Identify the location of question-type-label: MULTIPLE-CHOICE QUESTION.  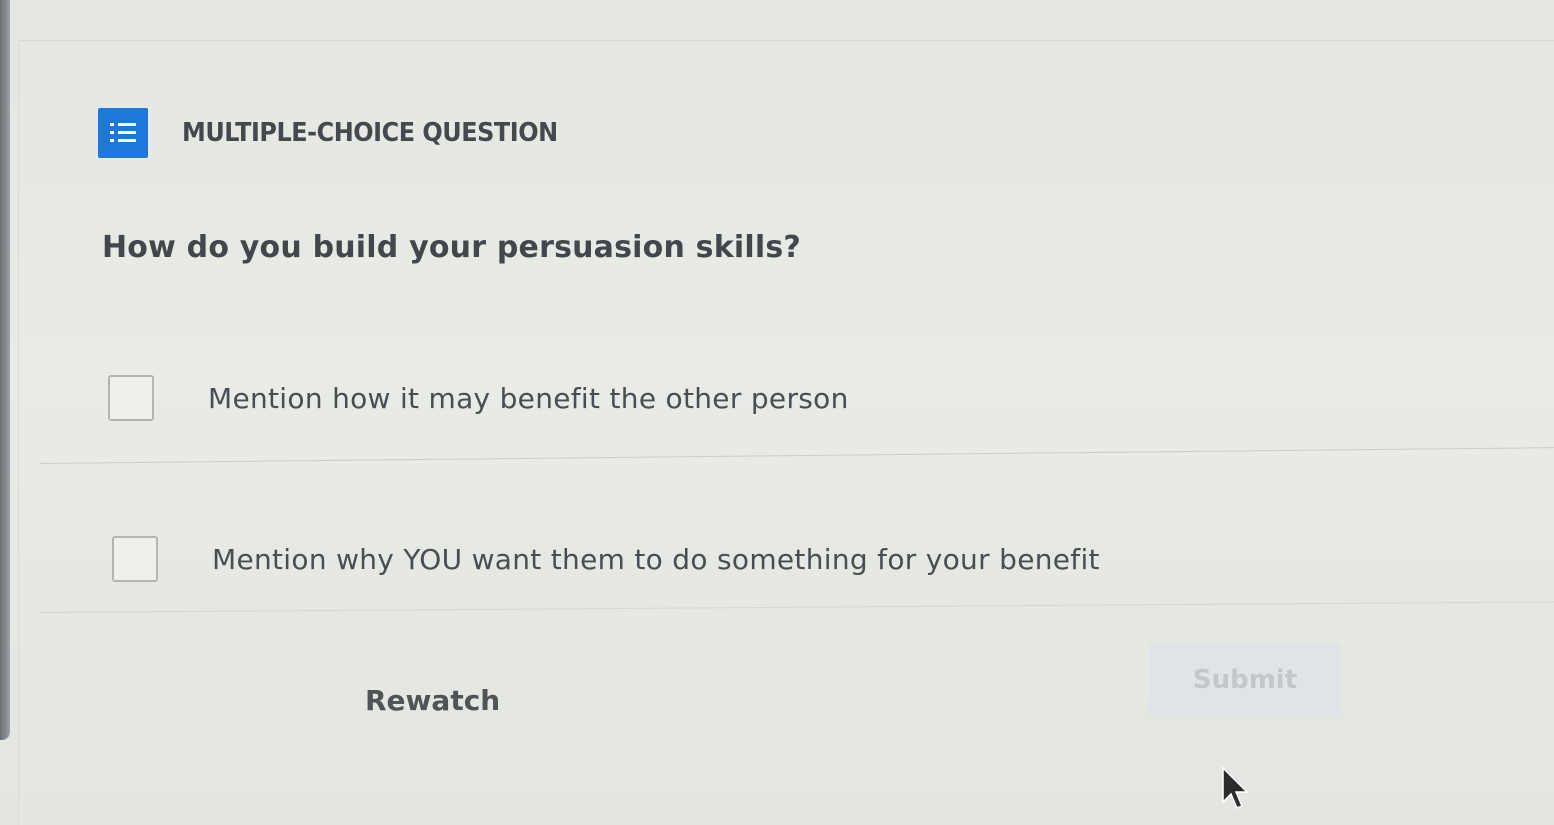
(370, 133).